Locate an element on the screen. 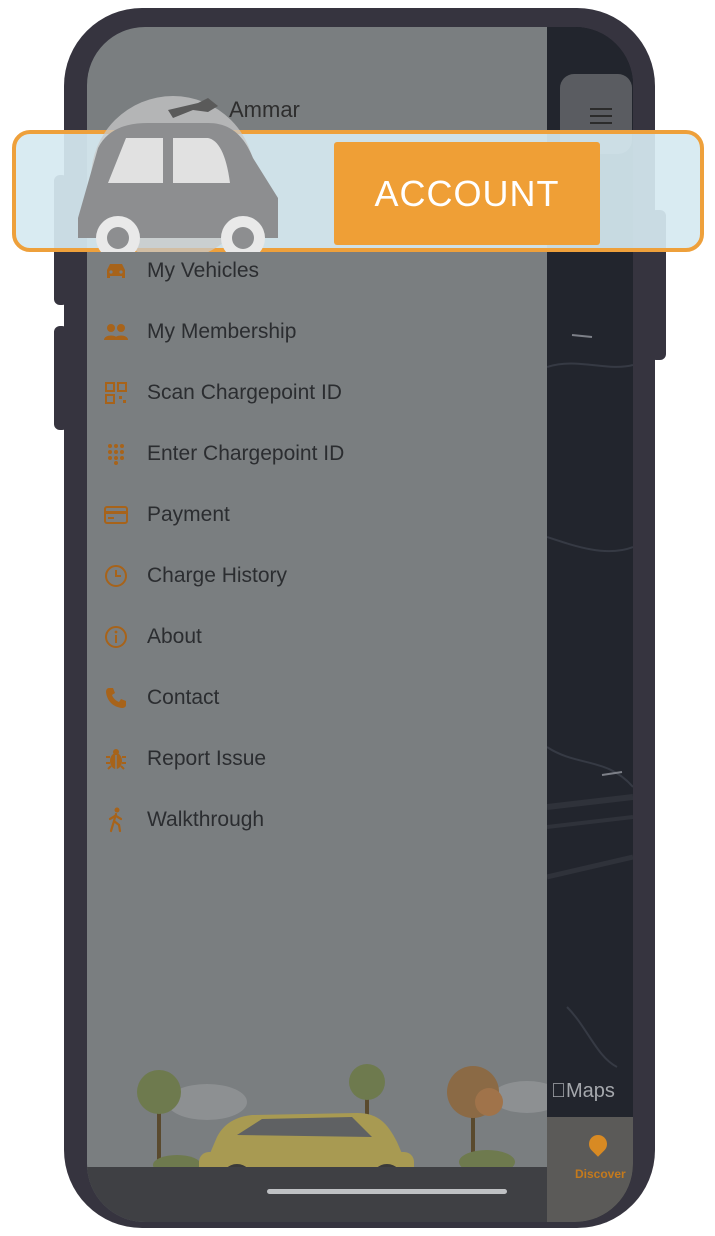 The height and width of the screenshot is (1236, 715). menu-item-payment: Payment is located at coordinates (166, 515).